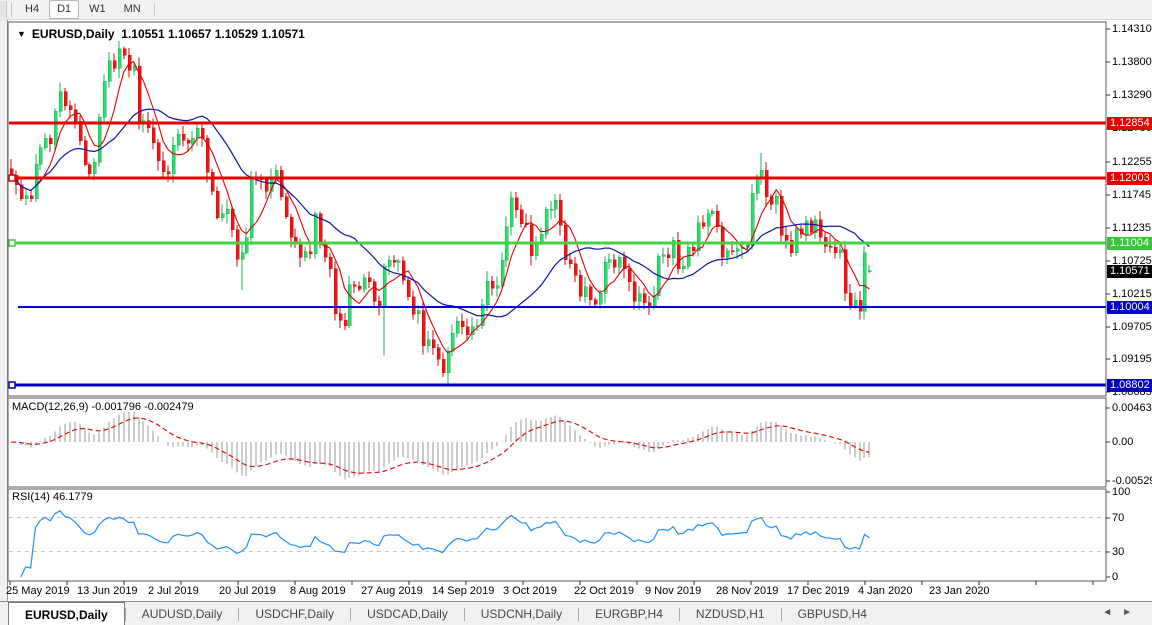 The image size is (1152, 625). I want to click on tab-eurusd-daily: EURUSD,Daily, so click(66, 613).